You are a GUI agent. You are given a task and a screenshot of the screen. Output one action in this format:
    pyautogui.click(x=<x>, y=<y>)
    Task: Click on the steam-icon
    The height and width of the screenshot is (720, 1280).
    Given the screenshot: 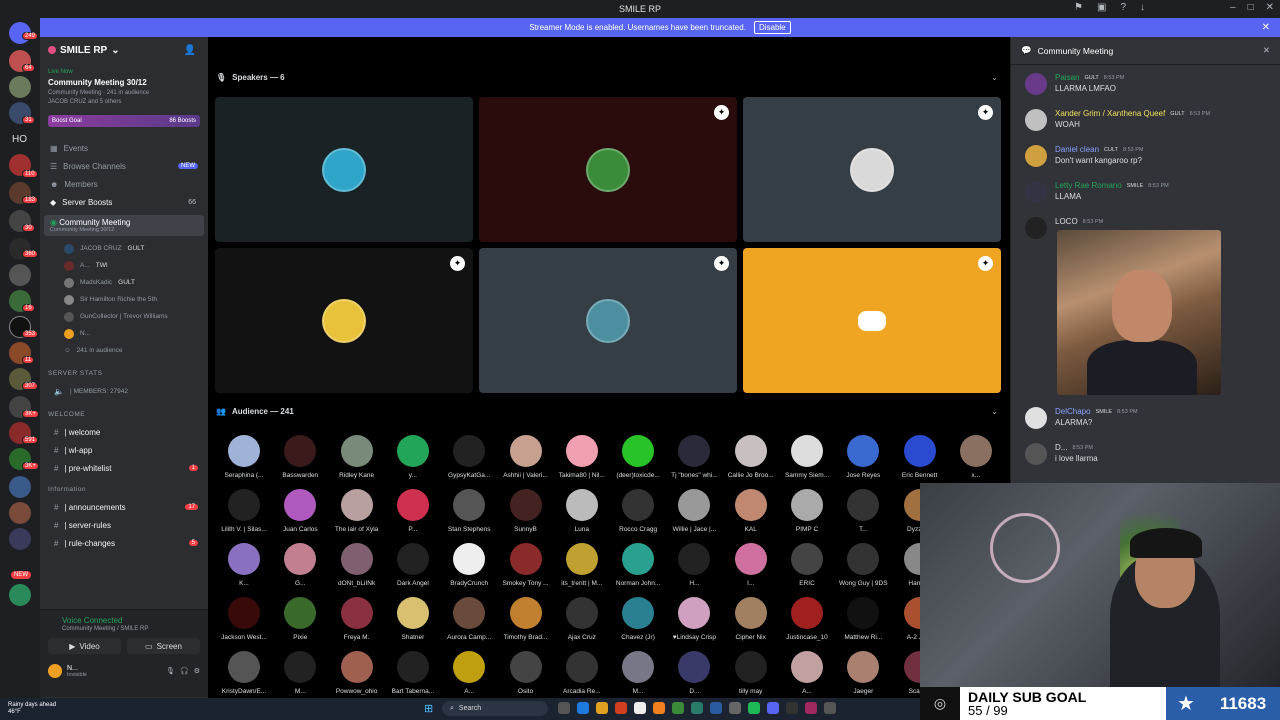 What is the action you would take?
    pyautogui.click(x=716, y=708)
    